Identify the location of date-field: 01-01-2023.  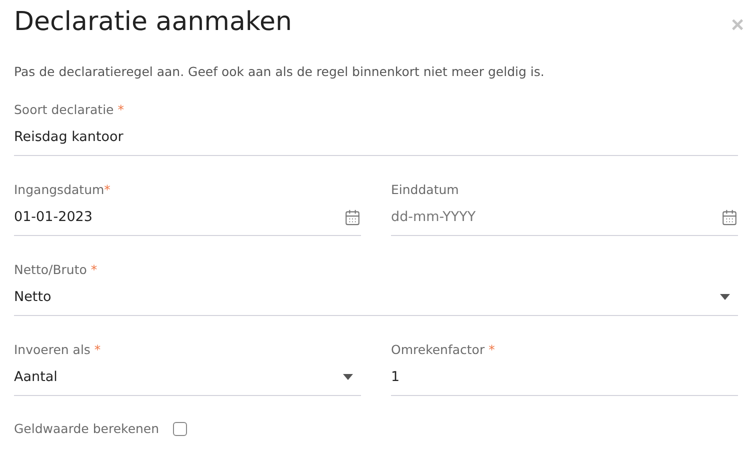
(179, 217).